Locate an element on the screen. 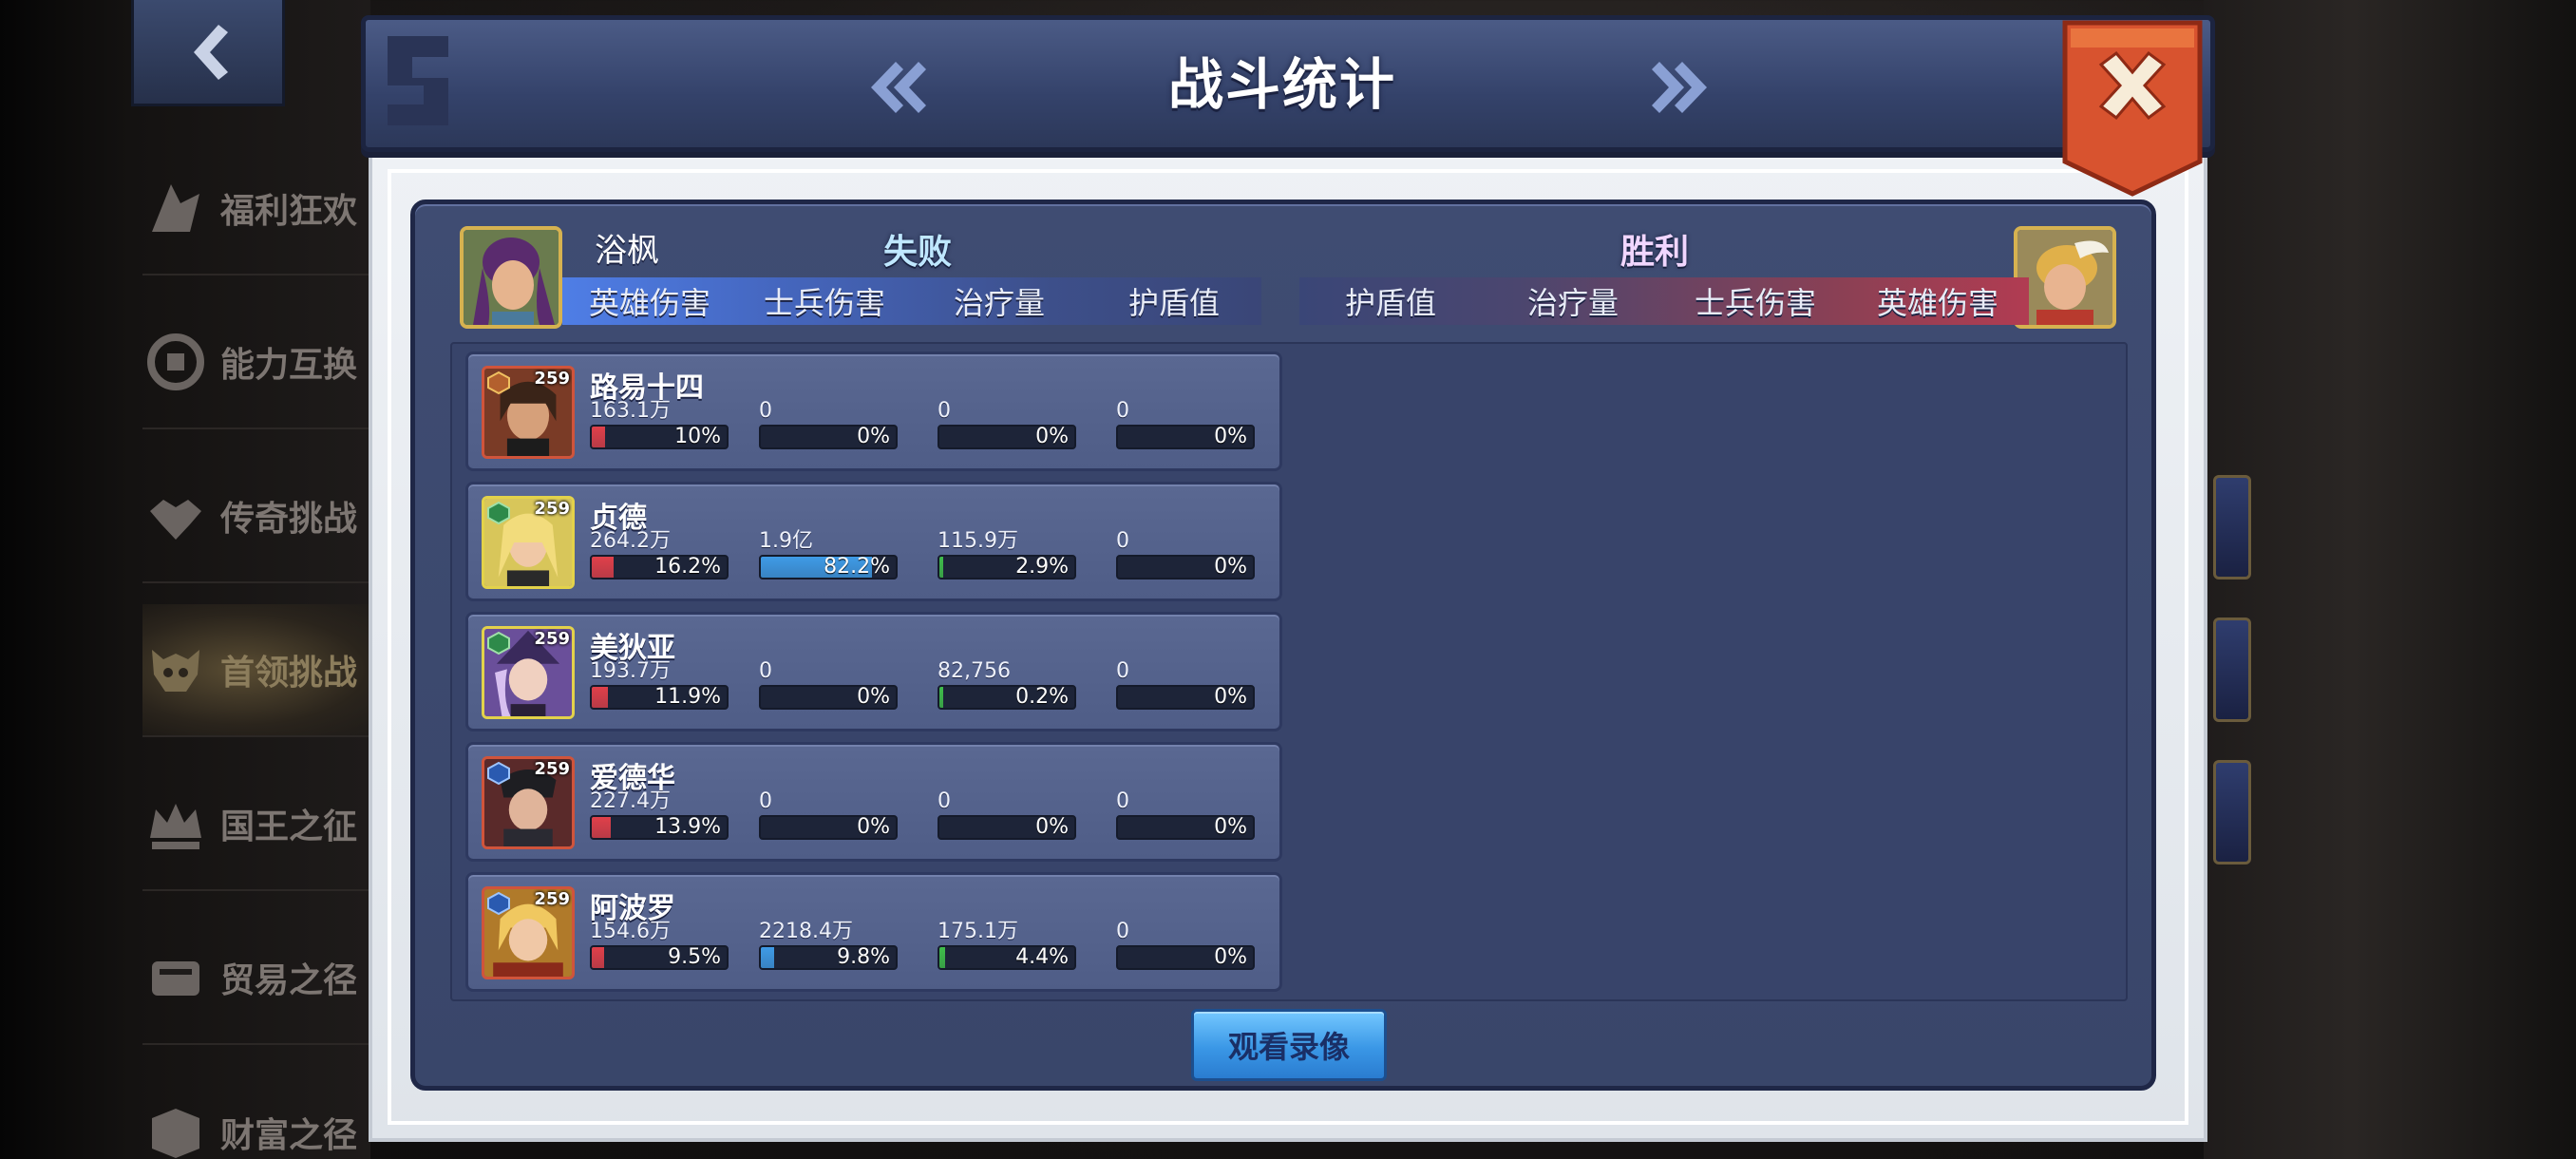 The height and width of the screenshot is (1159, 2576). hero-row: 259 路易十四 163.1万 10% 0 0% 0 0% 0 0% is located at coordinates (873, 411).